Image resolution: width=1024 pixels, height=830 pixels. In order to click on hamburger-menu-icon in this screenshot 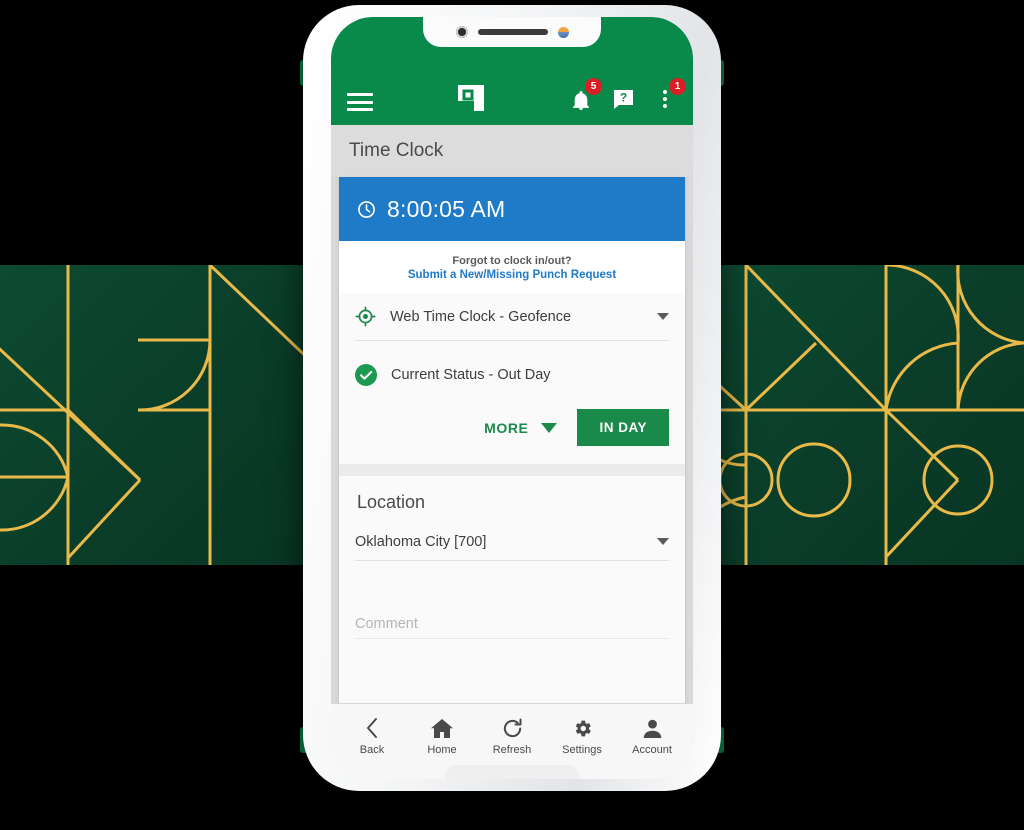, I will do `click(360, 102)`.